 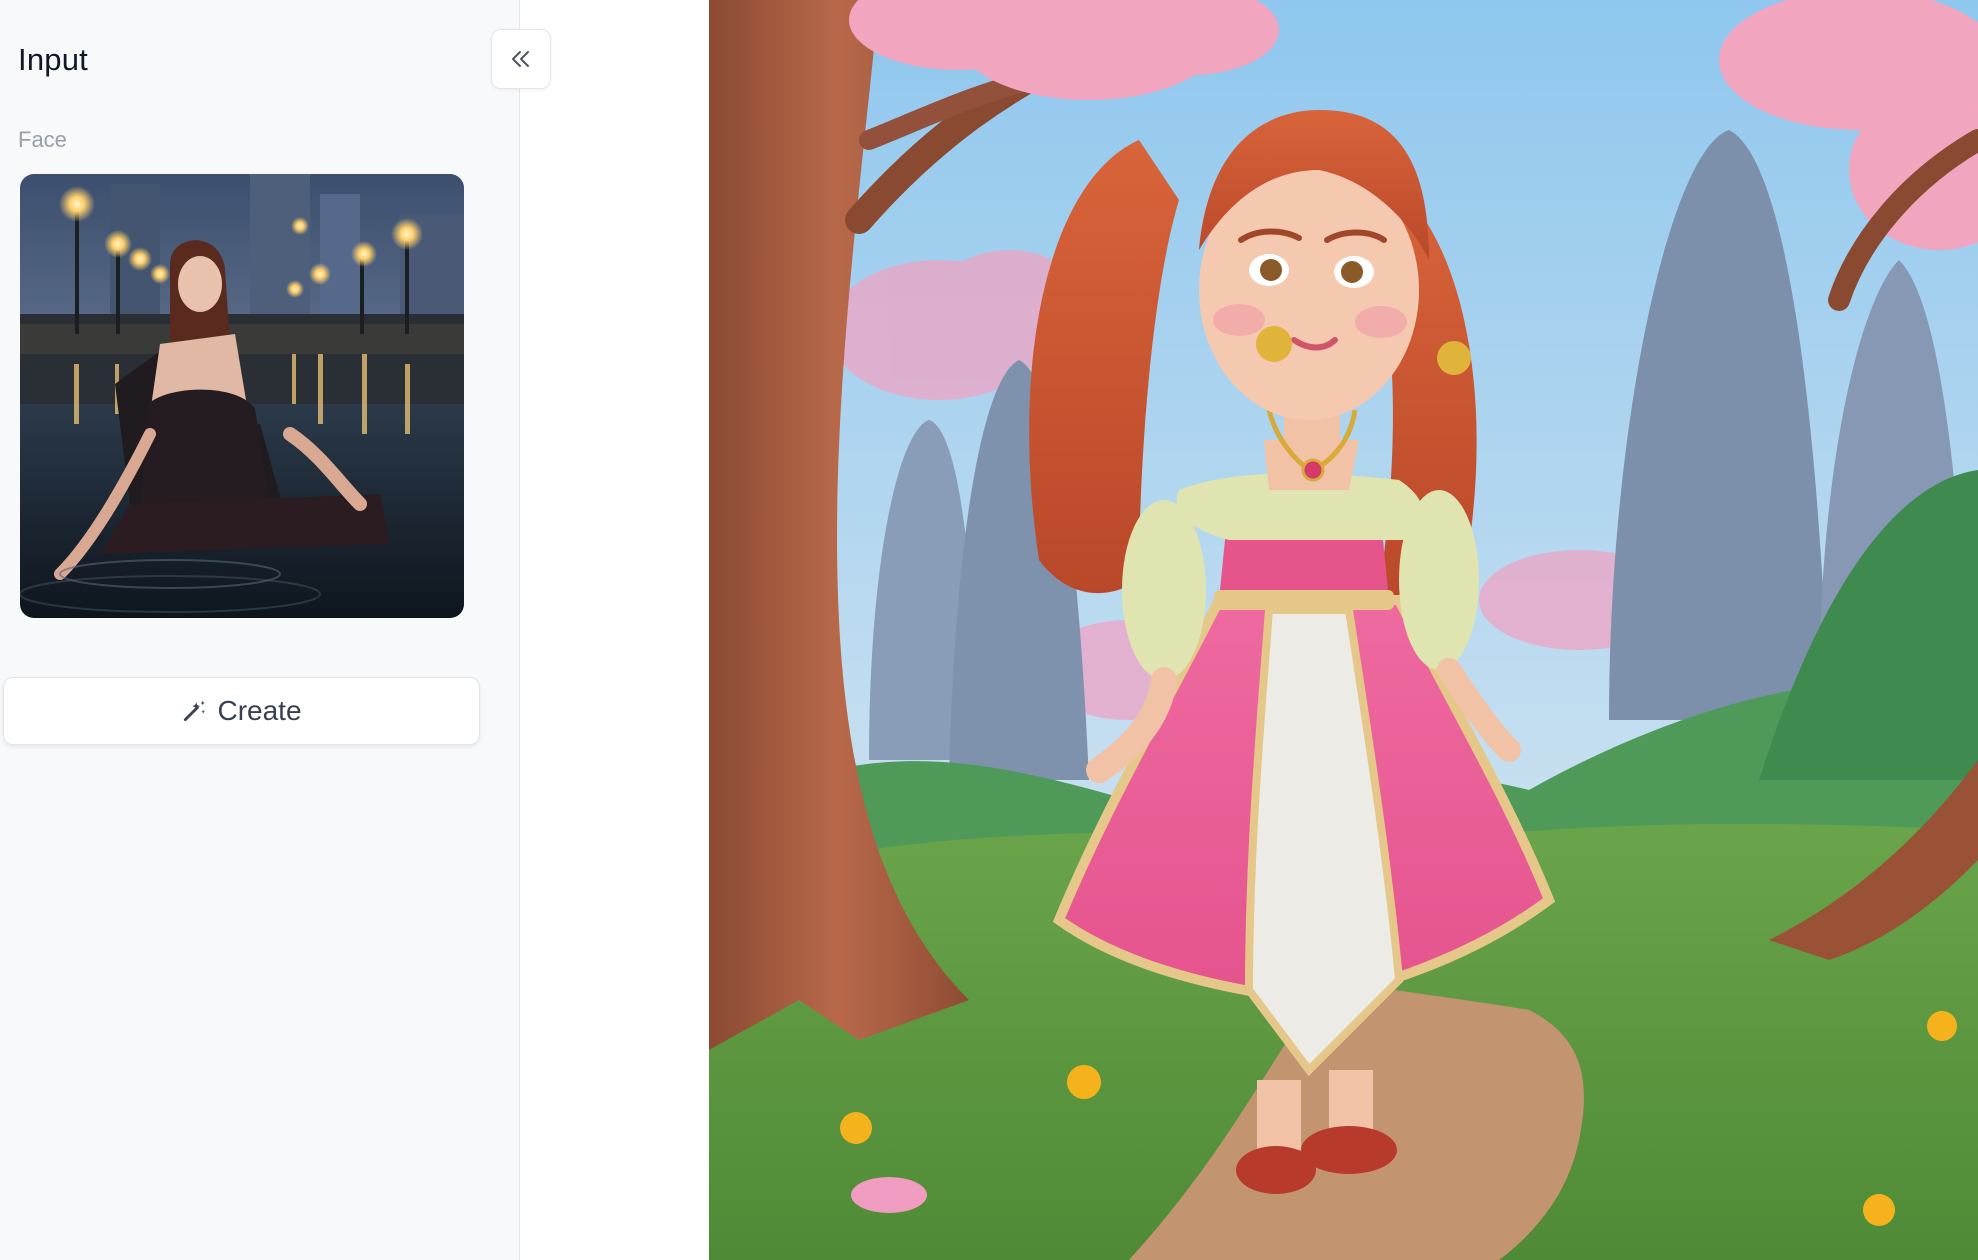 I want to click on create-button: Create, so click(x=241, y=711).